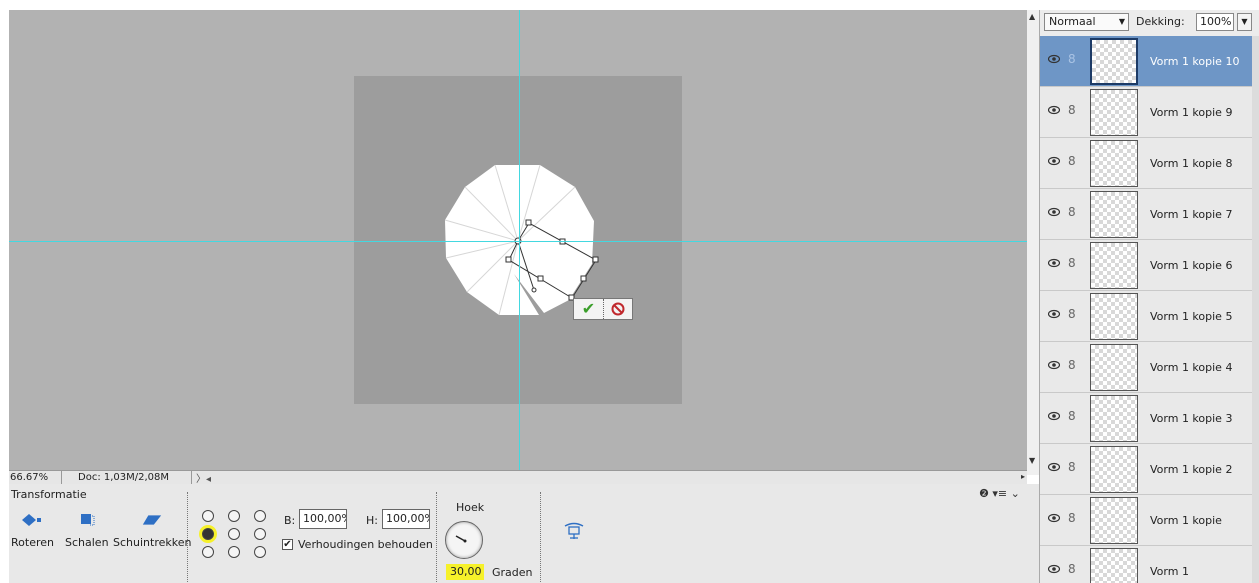 This screenshot has height=583, width=1259. Describe the element at coordinates (1032, 16) in the screenshot. I see `scroll-up-icon: ▲` at that location.